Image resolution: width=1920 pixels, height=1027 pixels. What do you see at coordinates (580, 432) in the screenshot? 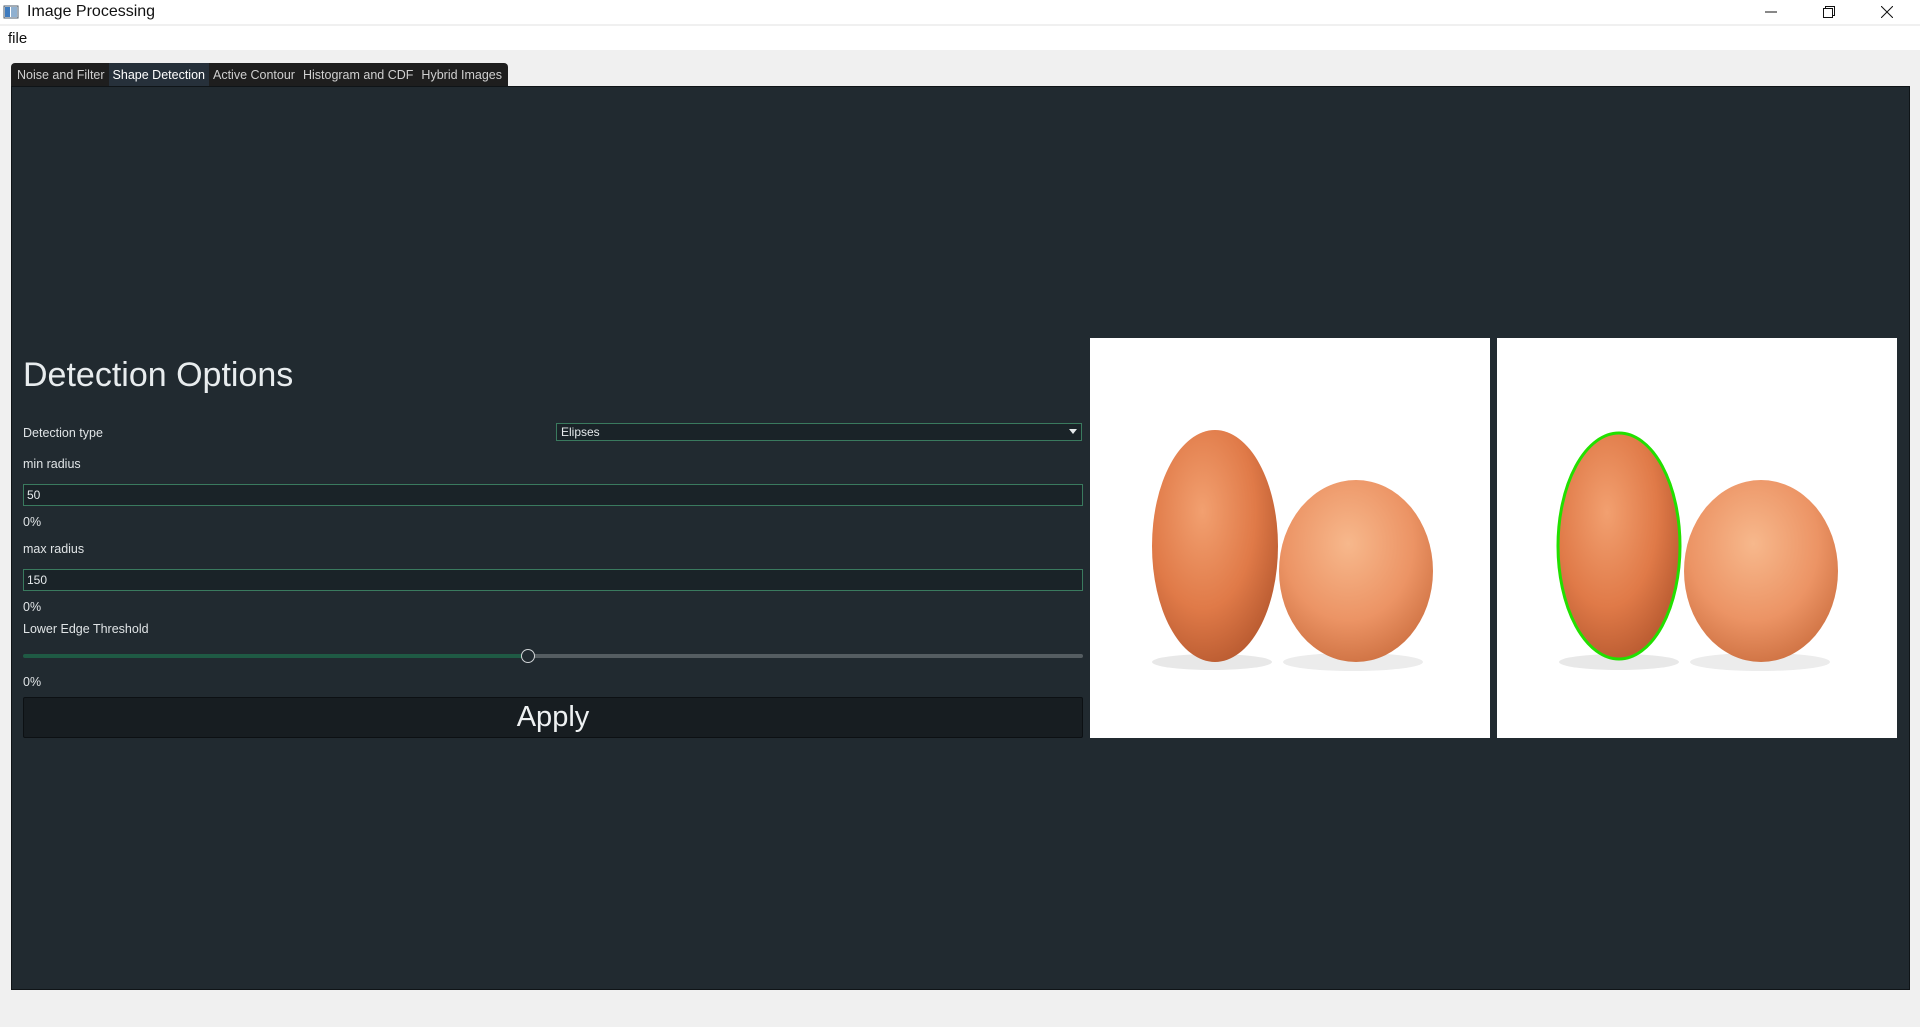
I see `detection-type-value: Elipses` at bounding box center [580, 432].